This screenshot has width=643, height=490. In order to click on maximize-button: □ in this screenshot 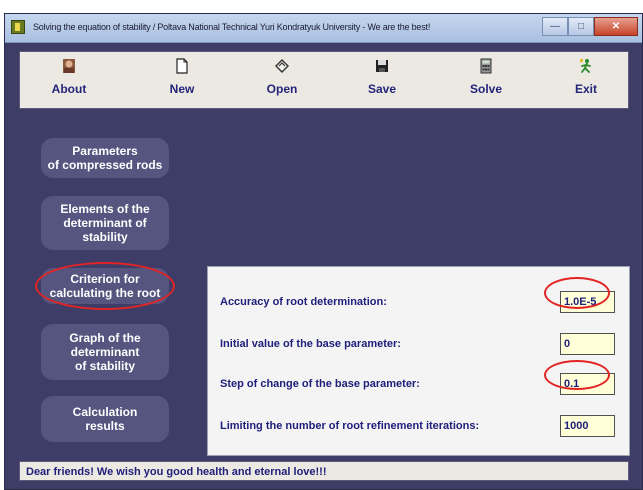, I will do `click(581, 26)`.